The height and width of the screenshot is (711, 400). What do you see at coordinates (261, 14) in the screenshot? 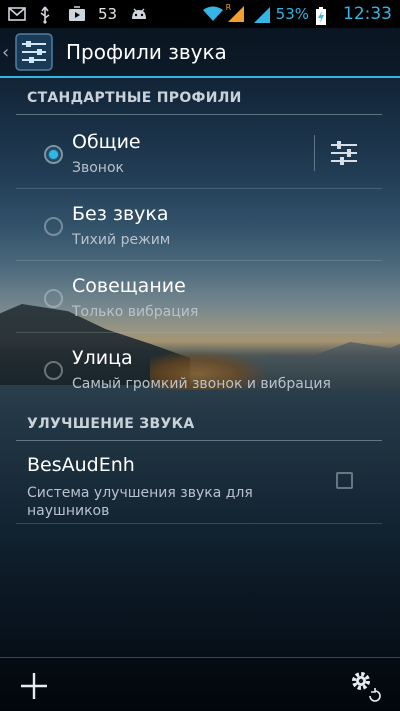
I see `signal-icon` at bounding box center [261, 14].